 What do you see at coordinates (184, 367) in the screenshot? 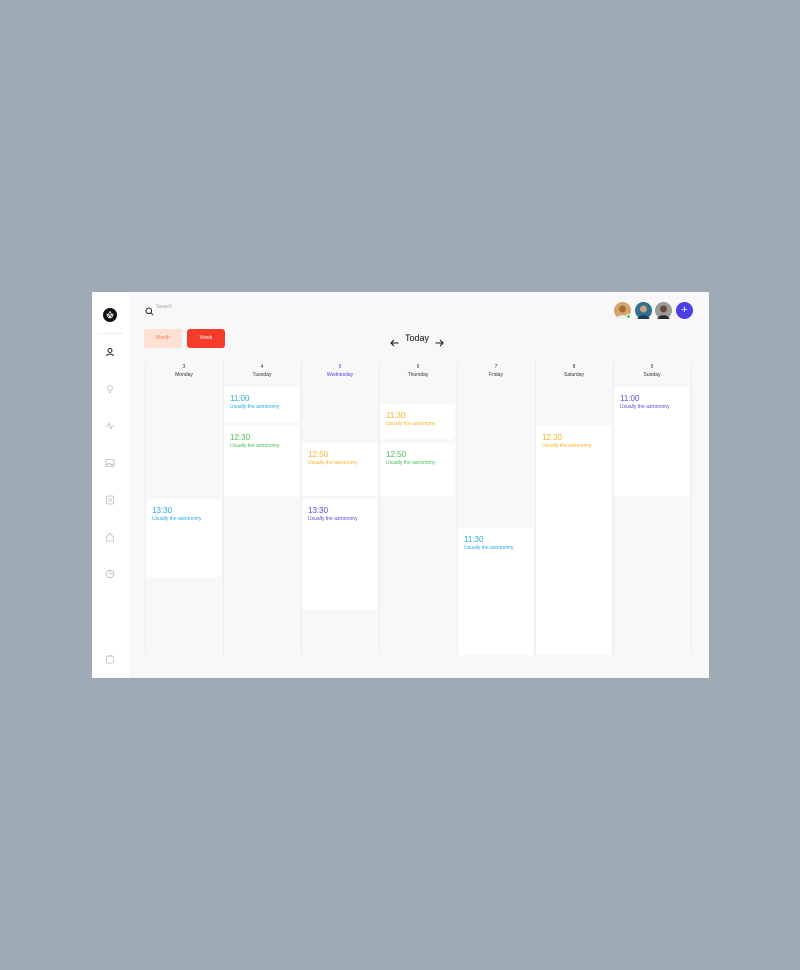
I see `day-number: 3` at bounding box center [184, 367].